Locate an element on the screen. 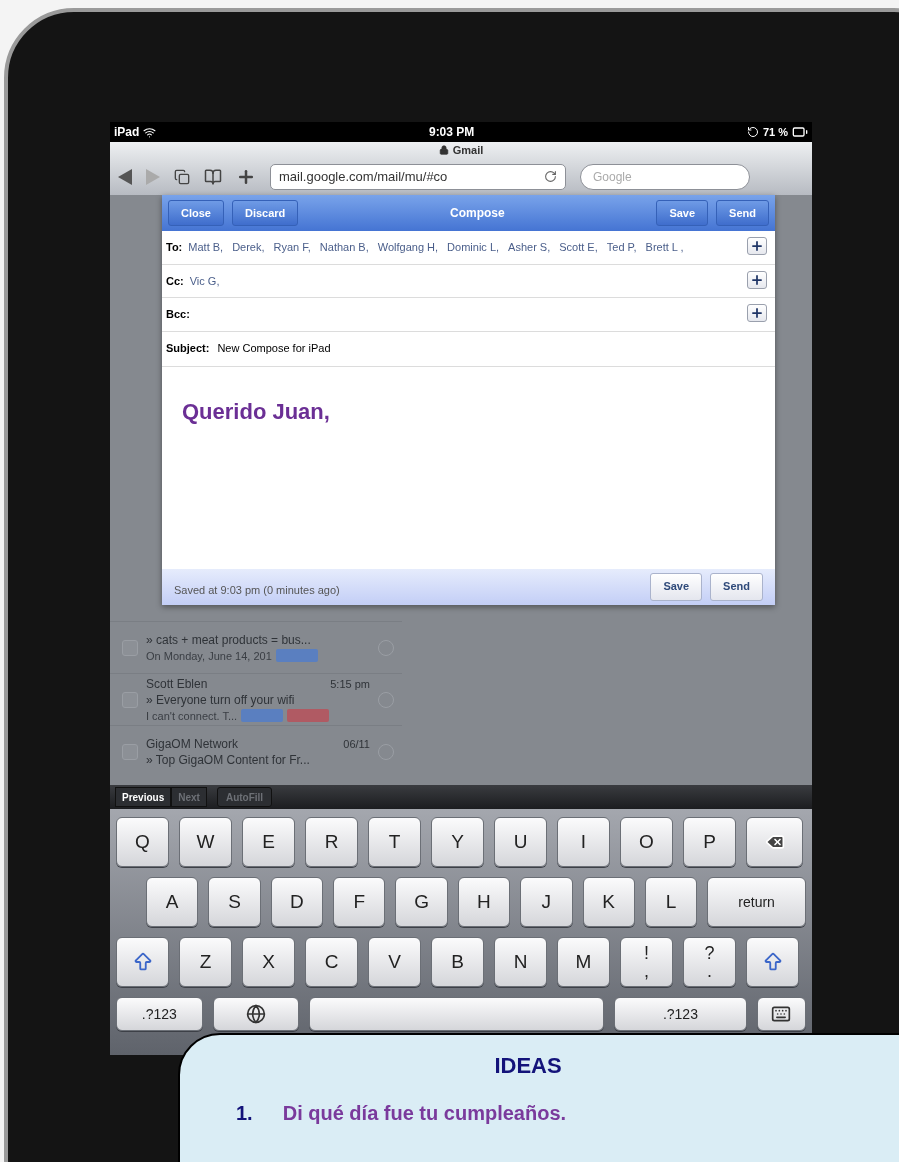 This screenshot has height=1162, width=899. message-subject: » Everyone turn off your wifi is located at coordinates (221, 699).